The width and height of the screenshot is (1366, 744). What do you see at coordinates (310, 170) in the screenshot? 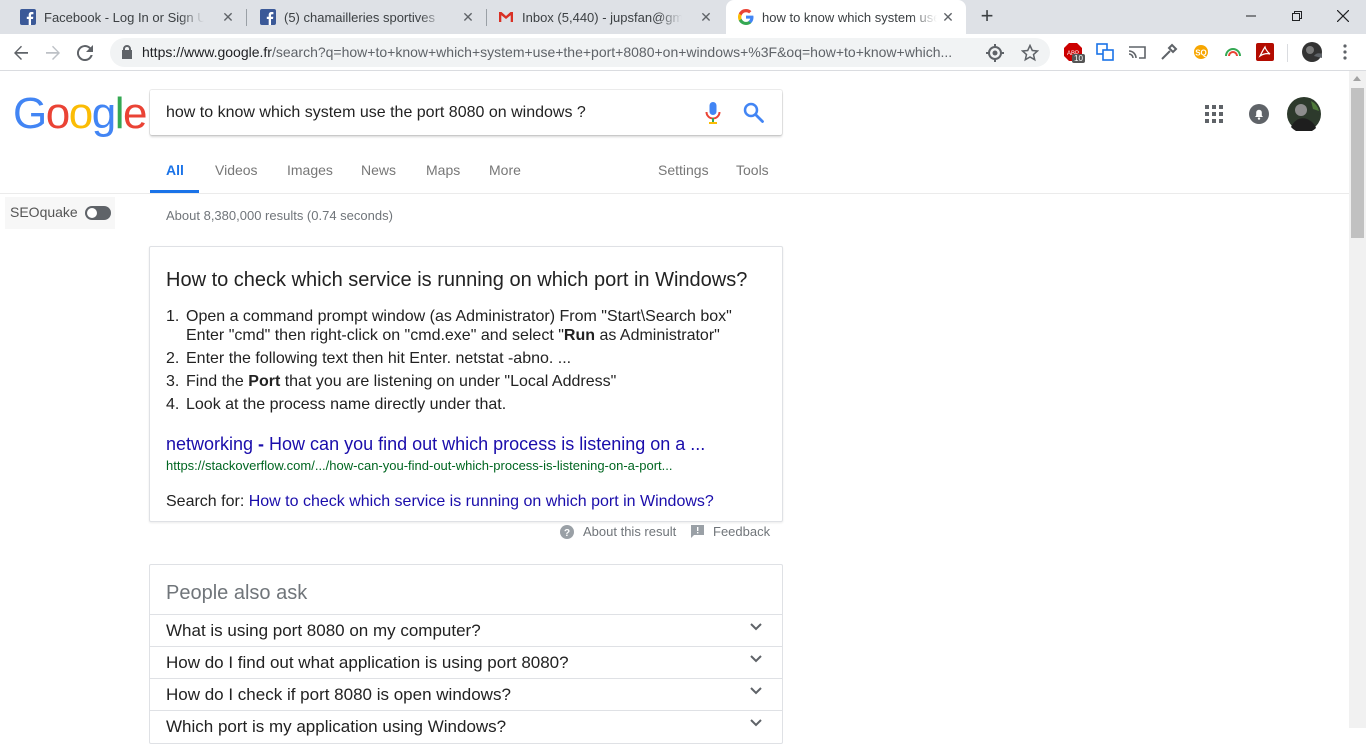
I see `tab-images: Images` at bounding box center [310, 170].